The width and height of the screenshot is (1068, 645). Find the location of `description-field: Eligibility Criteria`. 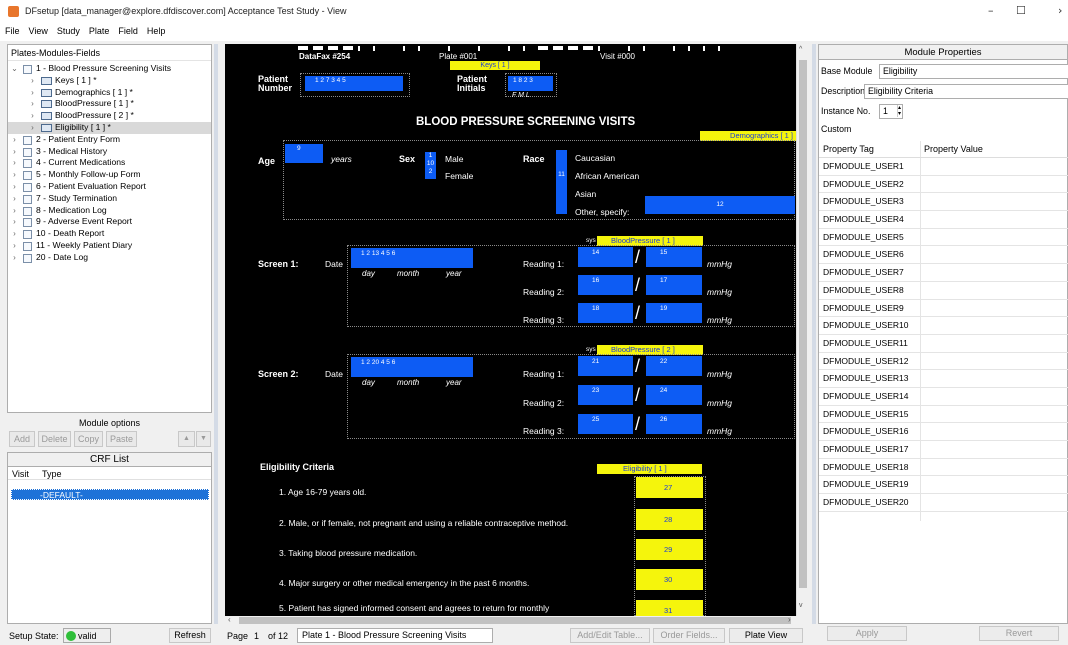

description-field: Eligibility Criteria is located at coordinates (966, 91).